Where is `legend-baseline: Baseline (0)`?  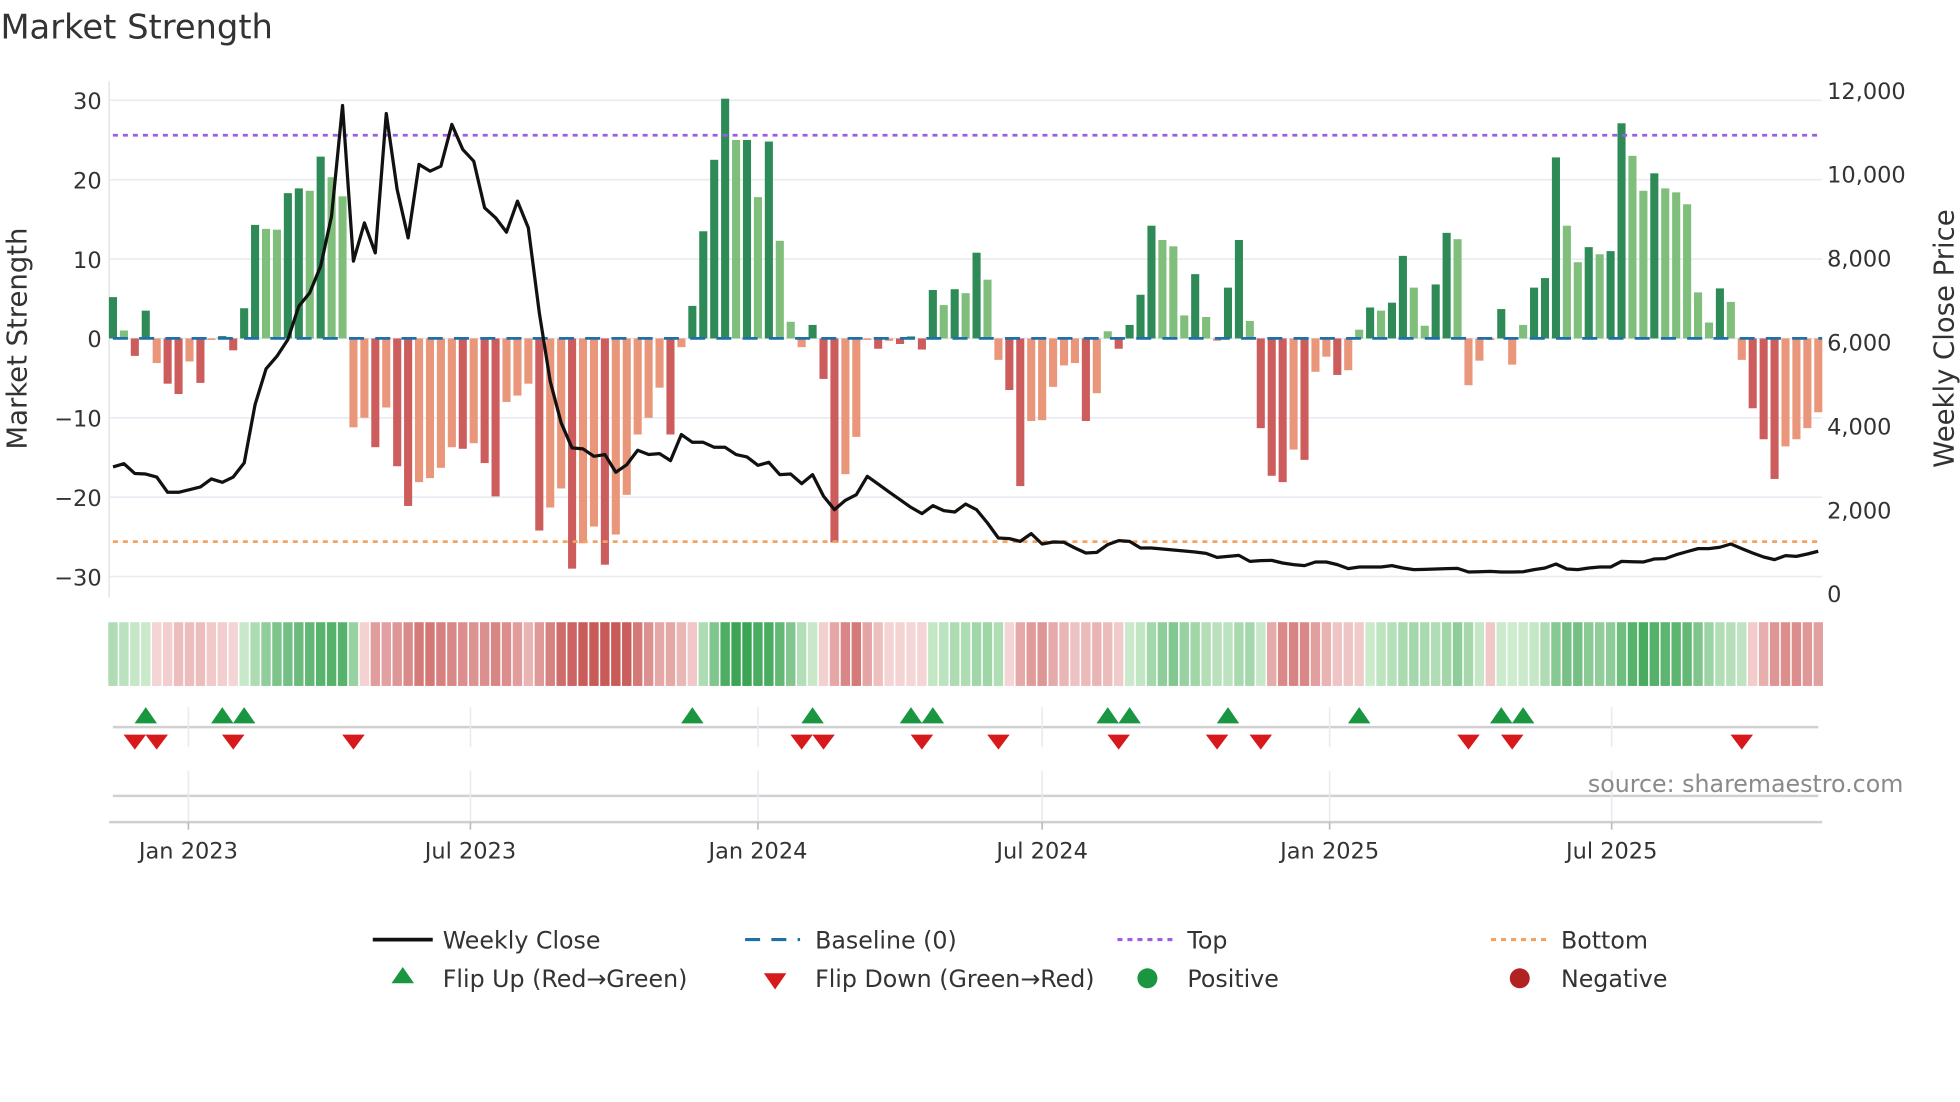 legend-baseline: Baseline (0) is located at coordinates (886, 940).